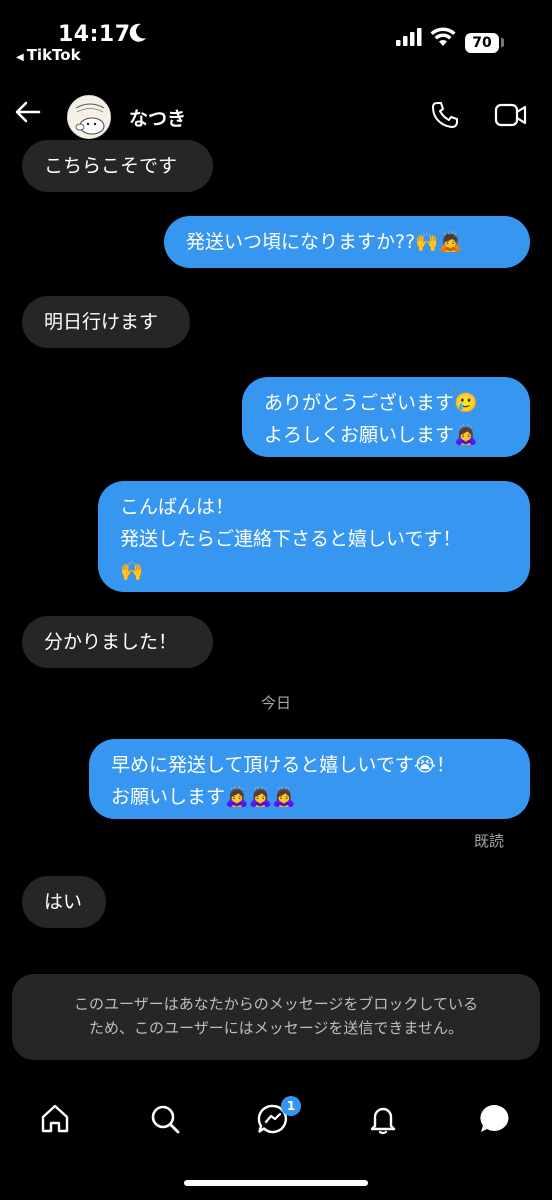 The width and height of the screenshot is (552, 1200). Describe the element at coordinates (165, 1121) in the screenshot. I see `search-icon` at that location.